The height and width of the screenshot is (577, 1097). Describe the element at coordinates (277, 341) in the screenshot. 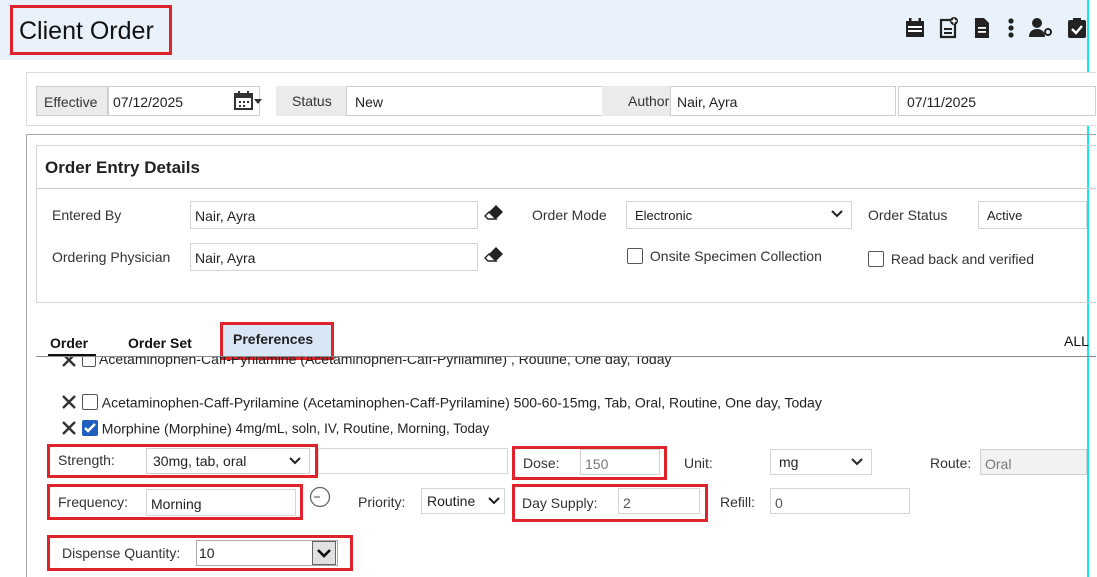

I see `tab-preferences: Preferences` at that location.